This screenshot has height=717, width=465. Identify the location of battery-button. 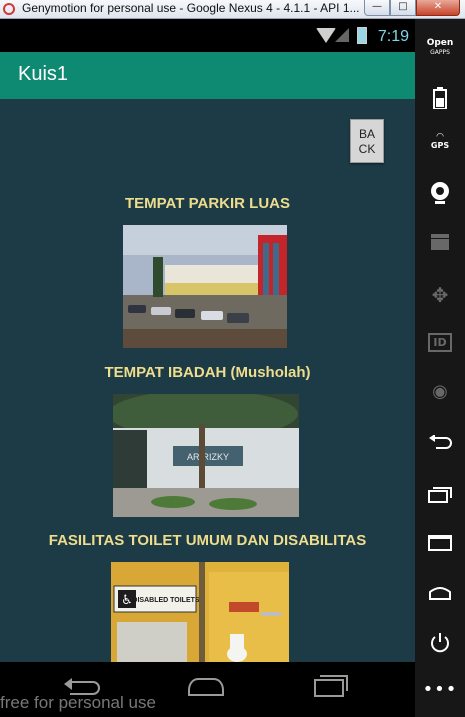
(440, 100).